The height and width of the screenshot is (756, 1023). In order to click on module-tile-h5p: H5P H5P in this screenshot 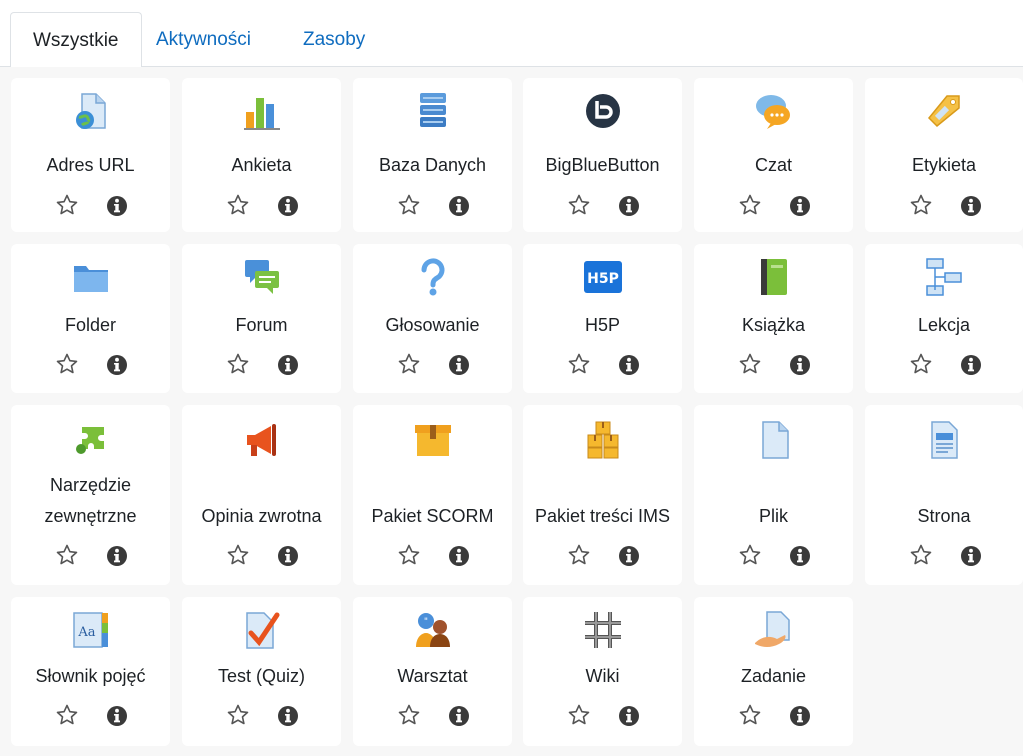, I will do `click(602, 318)`.